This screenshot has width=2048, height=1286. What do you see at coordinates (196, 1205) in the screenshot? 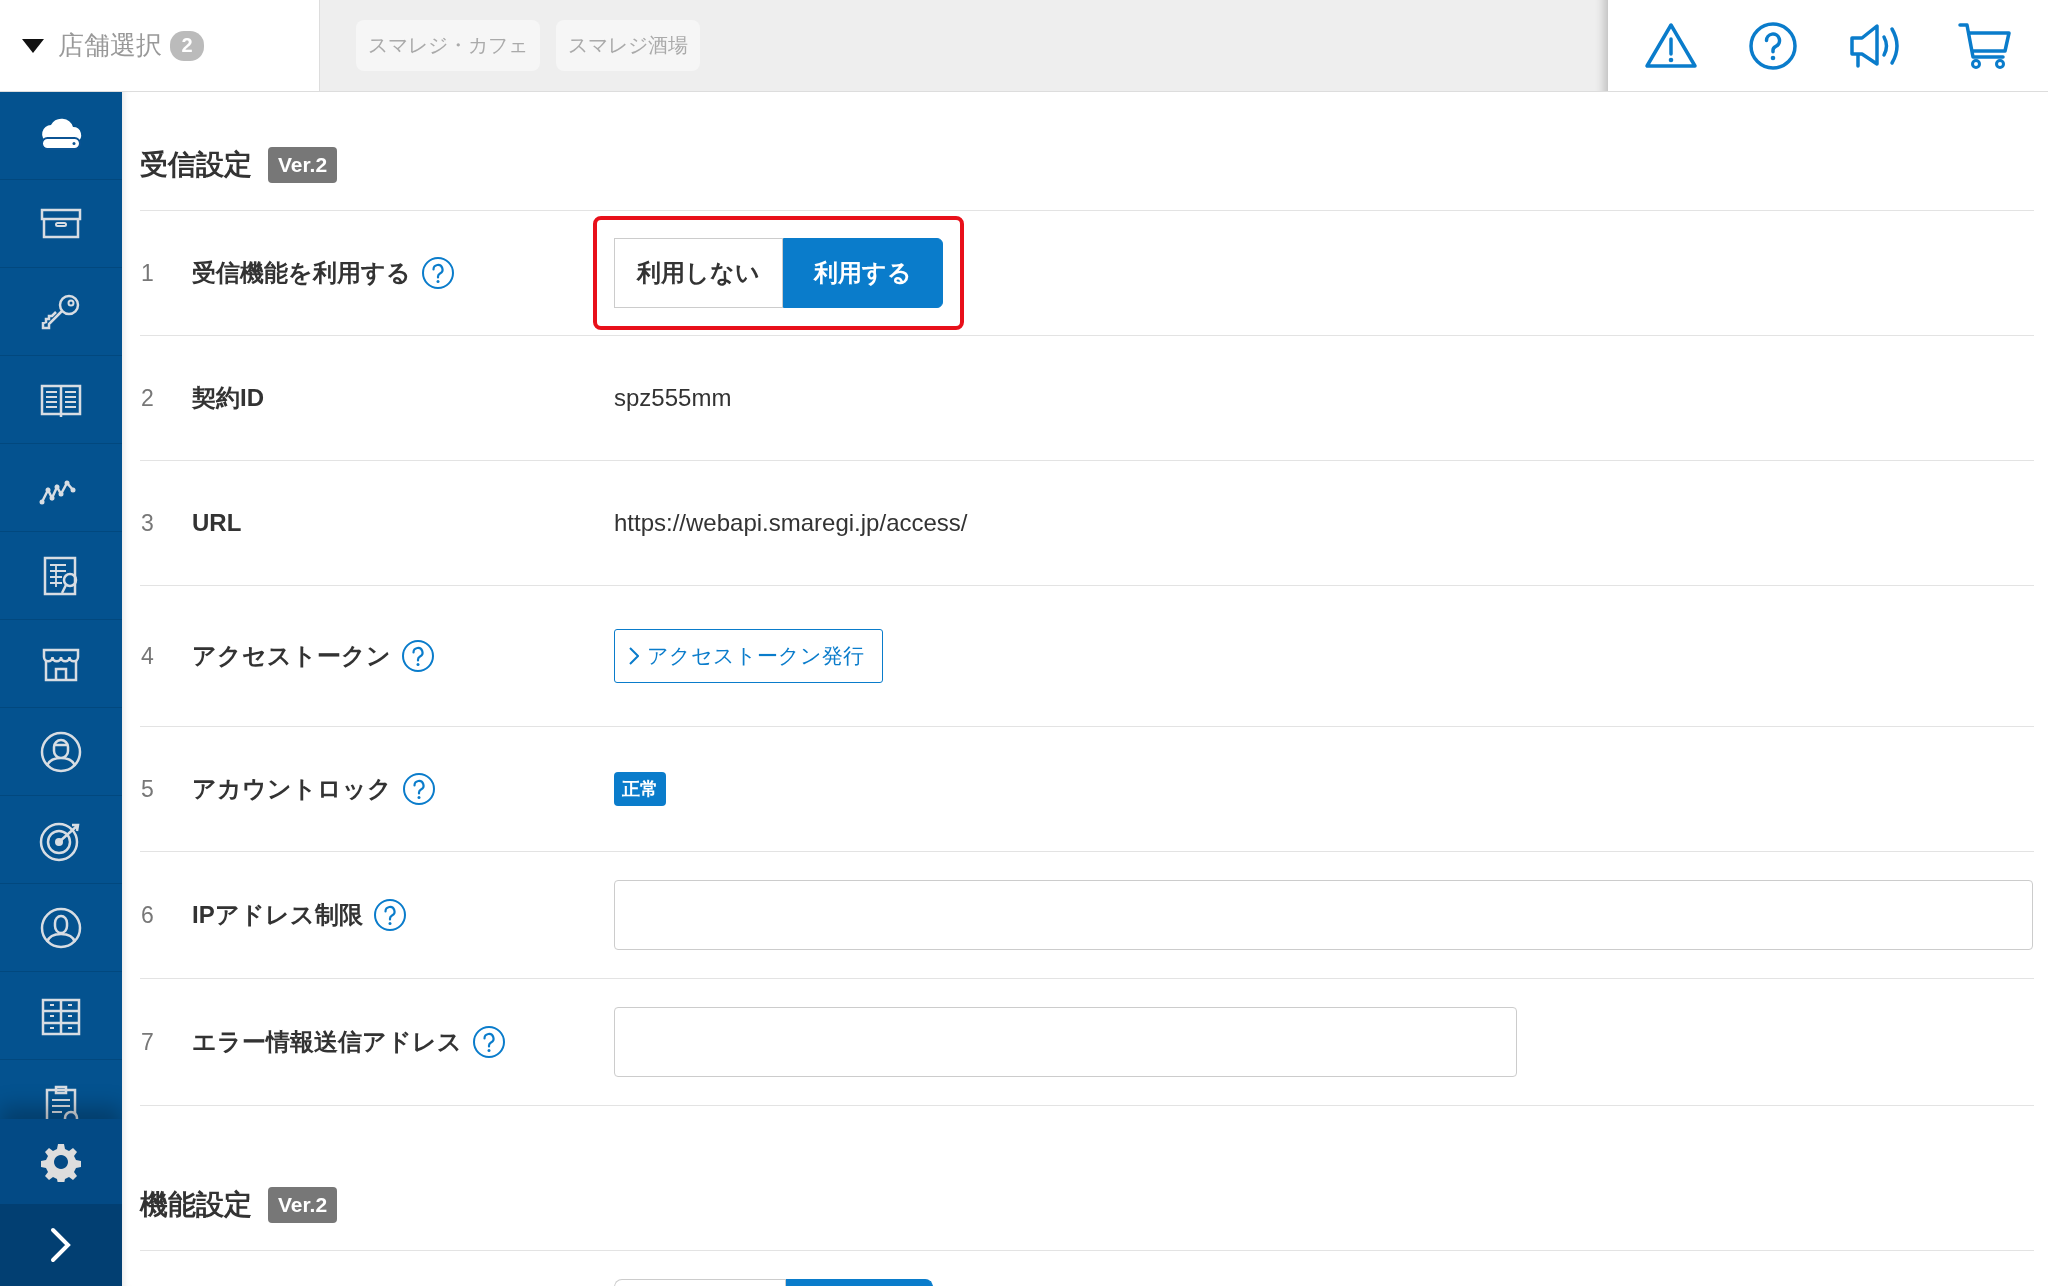
I see `section-title: 機能設定` at bounding box center [196, 1205].